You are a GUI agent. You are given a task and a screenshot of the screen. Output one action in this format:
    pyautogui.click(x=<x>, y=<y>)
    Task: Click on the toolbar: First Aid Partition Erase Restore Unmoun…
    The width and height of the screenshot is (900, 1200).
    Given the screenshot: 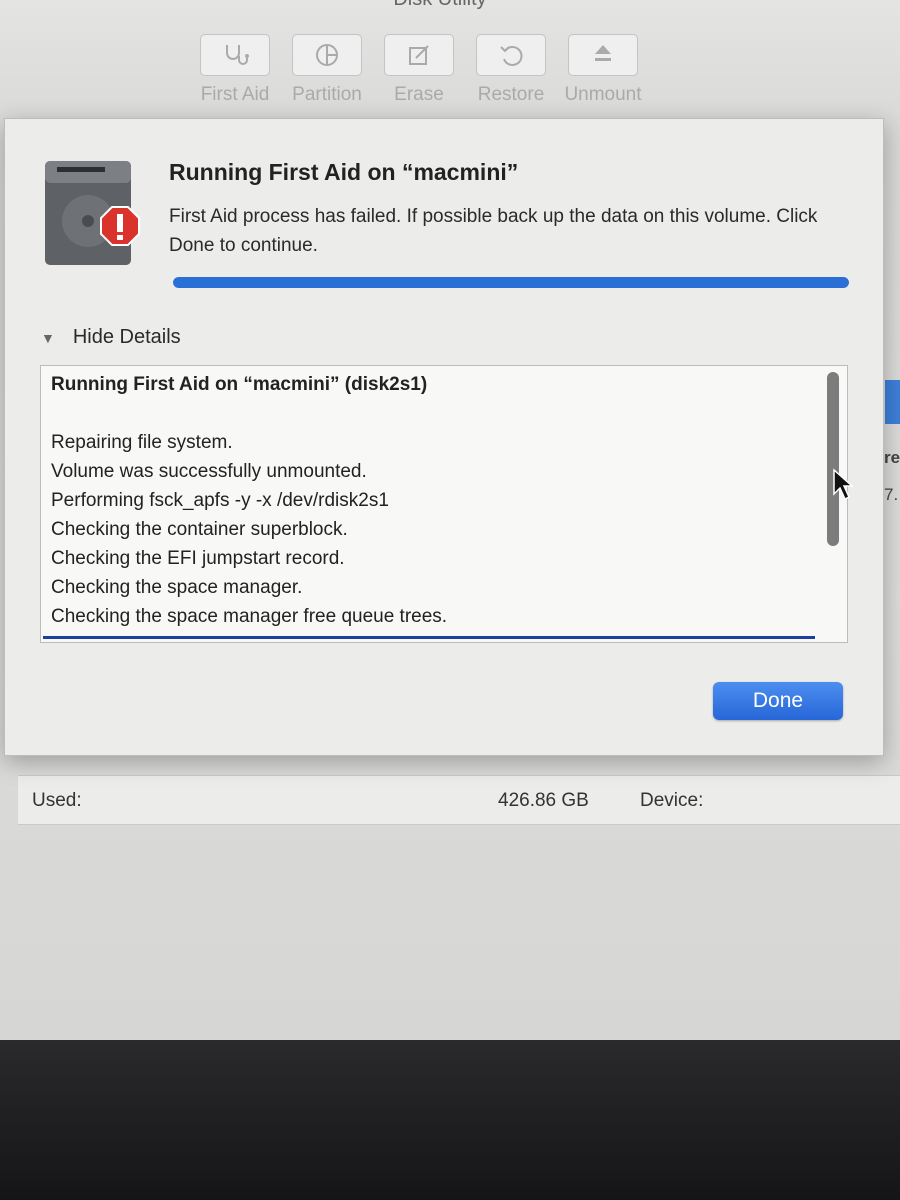 What is the action you would take?
    pyautogui.click(x=419, y=70)
    